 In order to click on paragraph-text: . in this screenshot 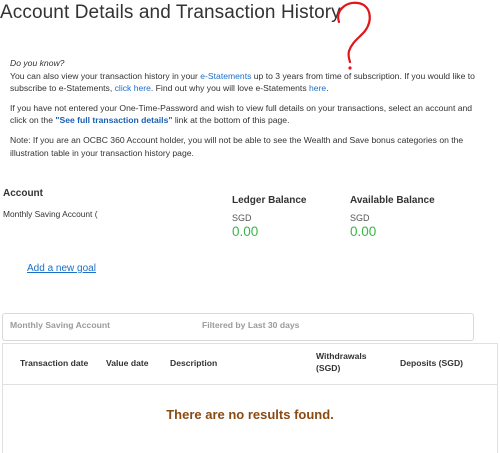, I will do `click(327, 88)`.